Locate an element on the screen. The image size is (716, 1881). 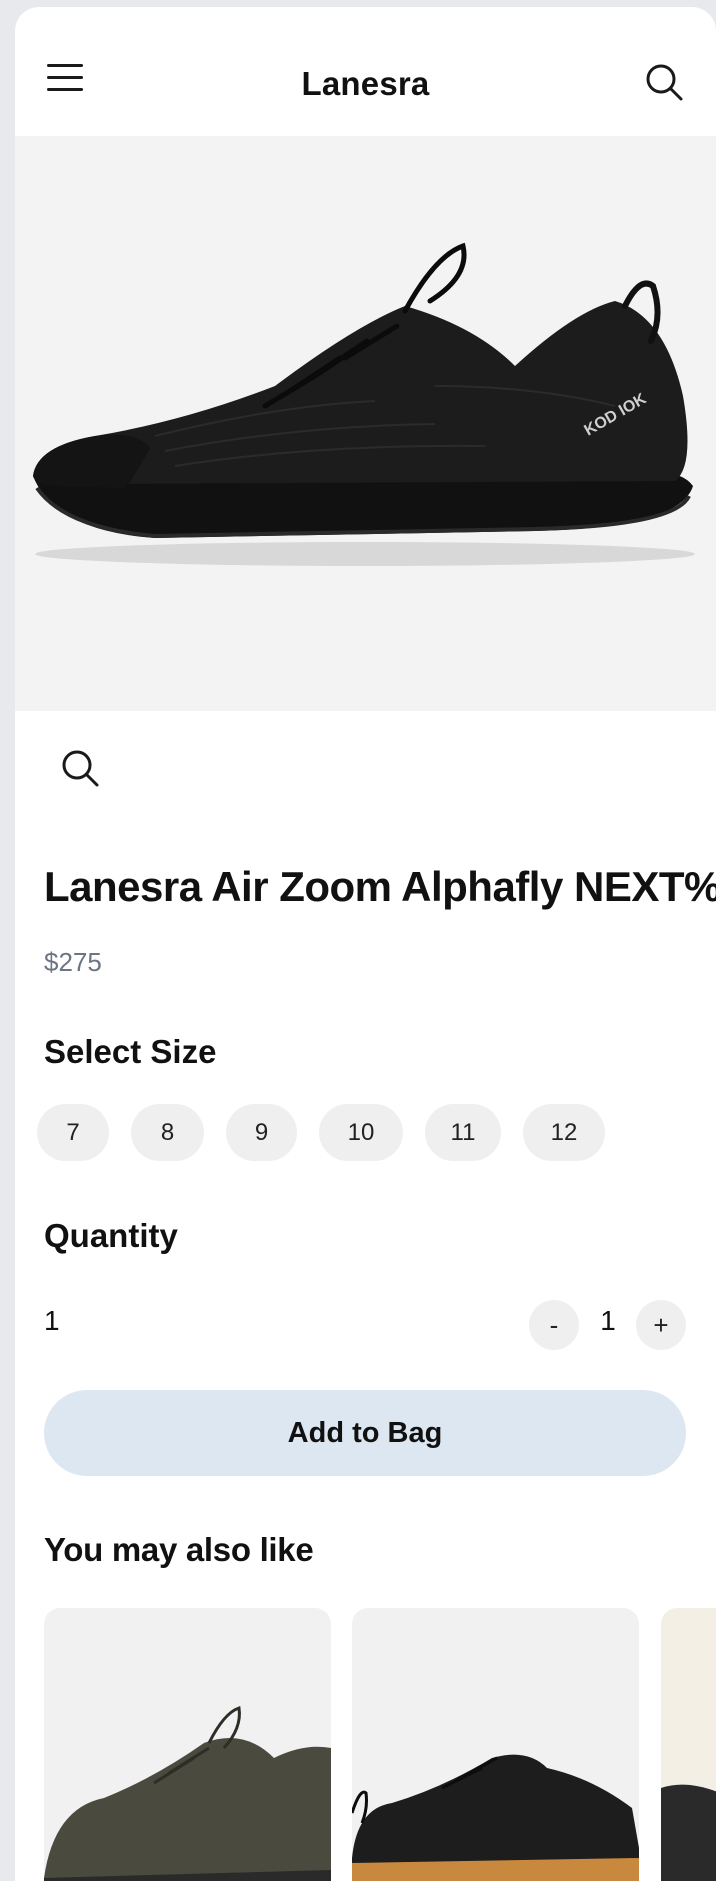
app-header: Lanesra is located at coordinates (365, 71).